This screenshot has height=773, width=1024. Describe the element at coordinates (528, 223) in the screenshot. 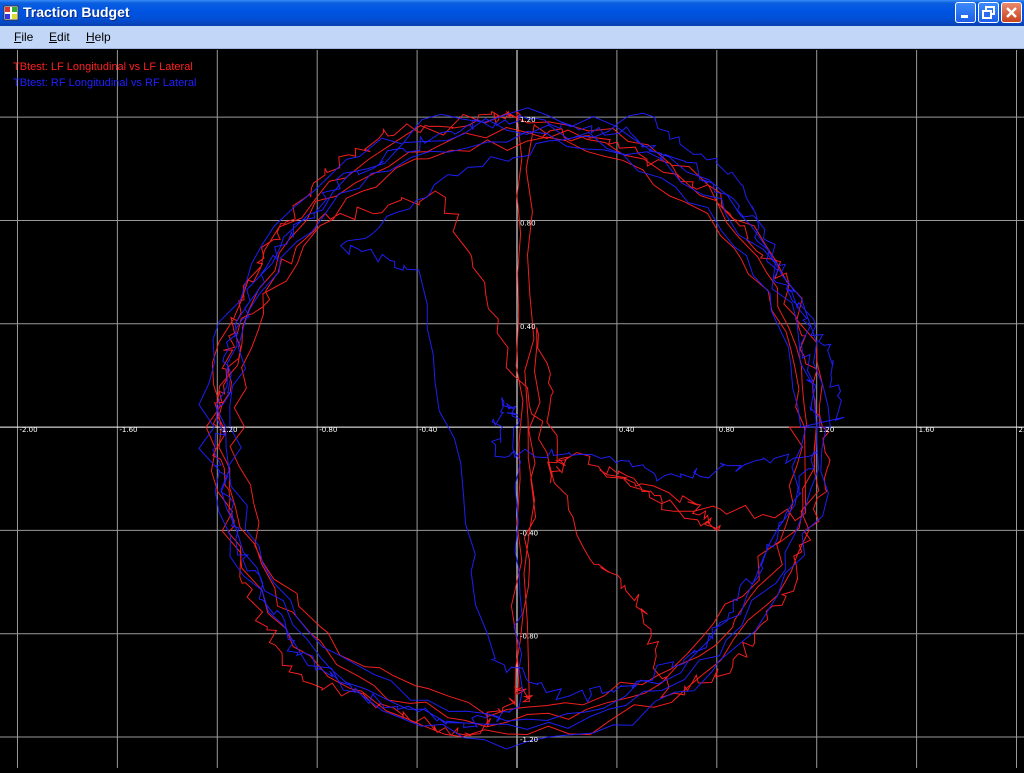

I see `y-tick-label: 0.80` at that location.